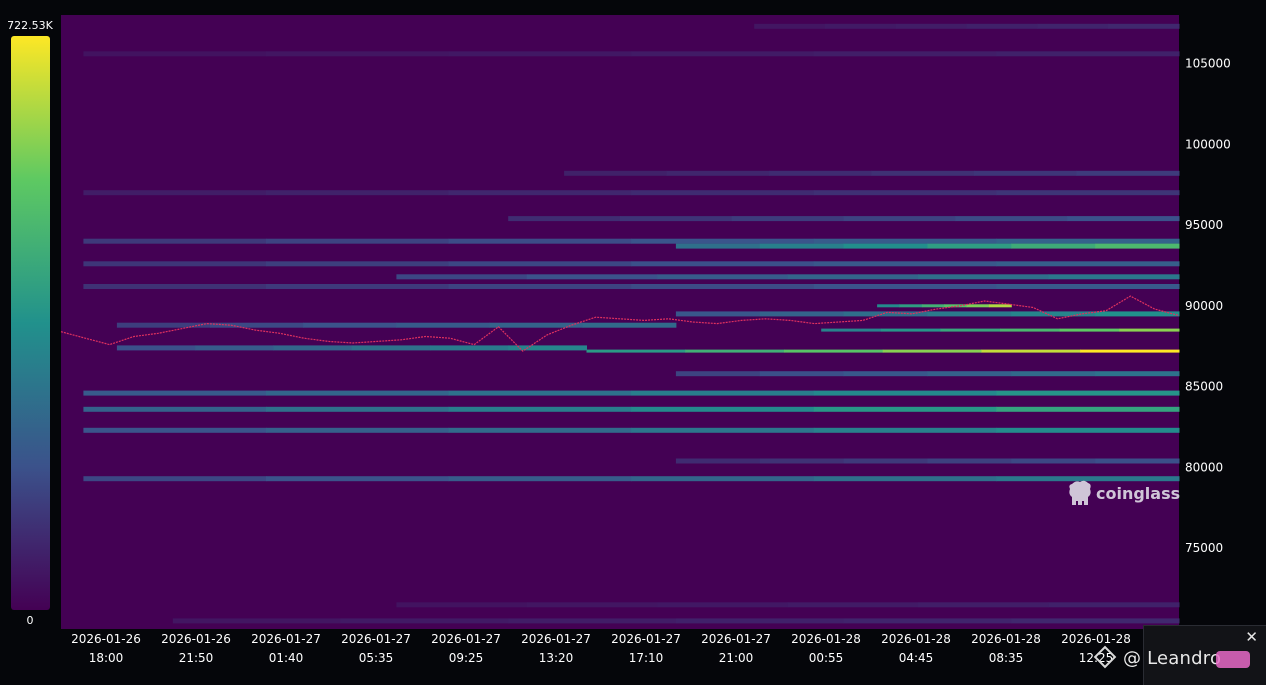  I want to click on x-tick-time: 04:45, so click(916, 658).